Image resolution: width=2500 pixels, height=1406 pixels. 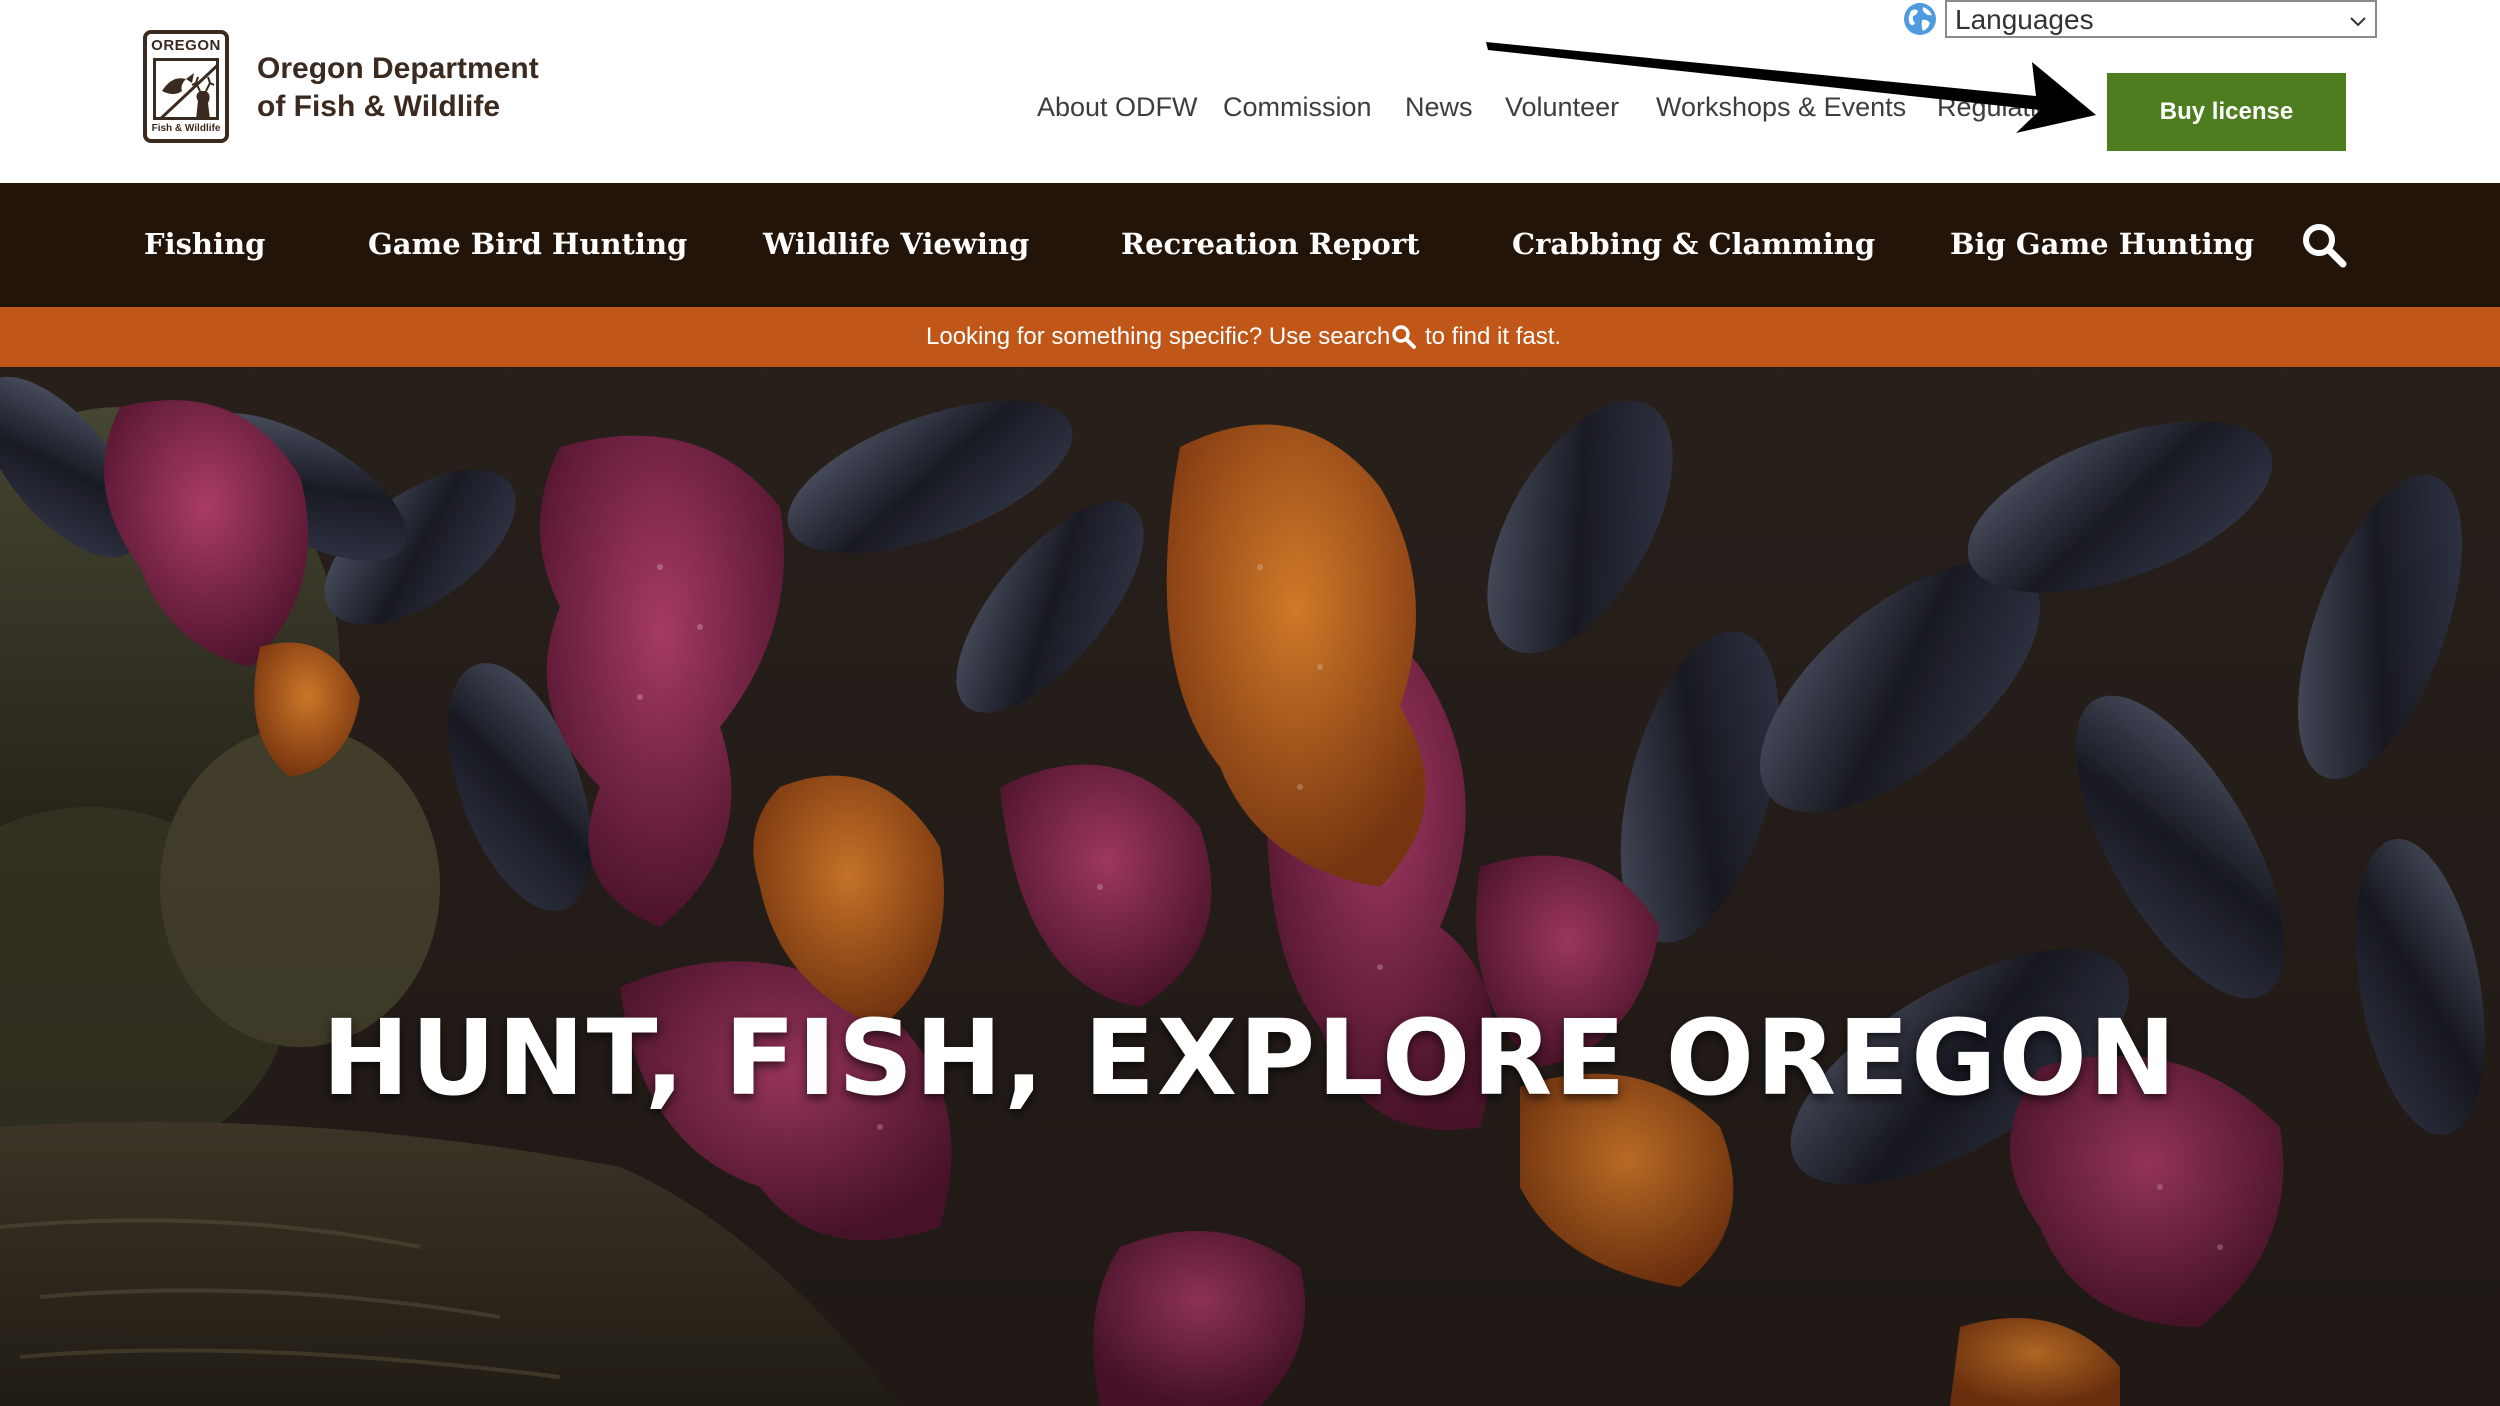 I want to click on site-title: Oregon Department of Fish & Wildlife, so click(x=427, y=88).